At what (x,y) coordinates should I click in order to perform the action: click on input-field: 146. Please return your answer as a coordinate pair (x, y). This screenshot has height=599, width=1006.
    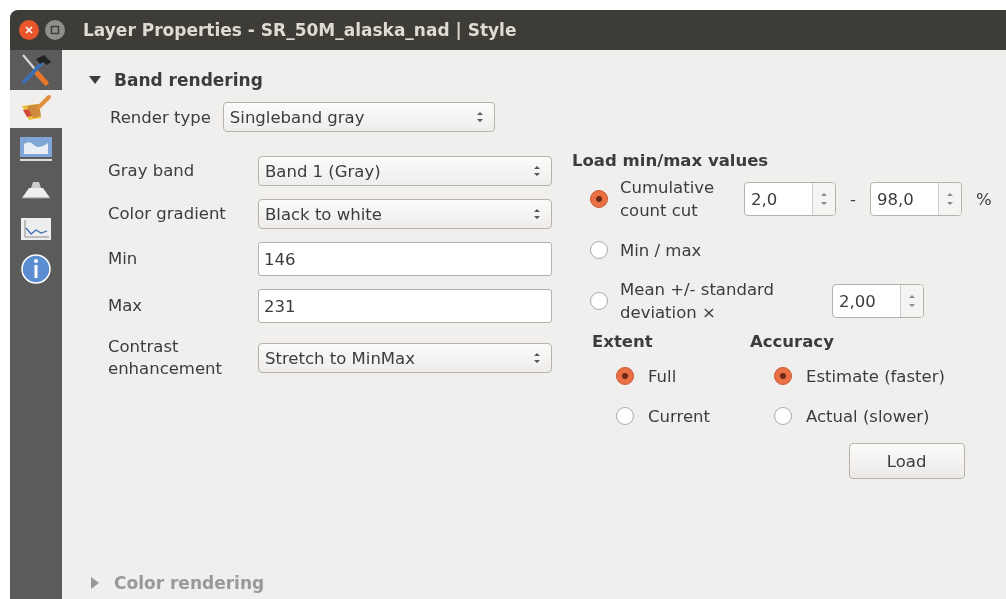
    Looking at the image, I should click on (405, 259).